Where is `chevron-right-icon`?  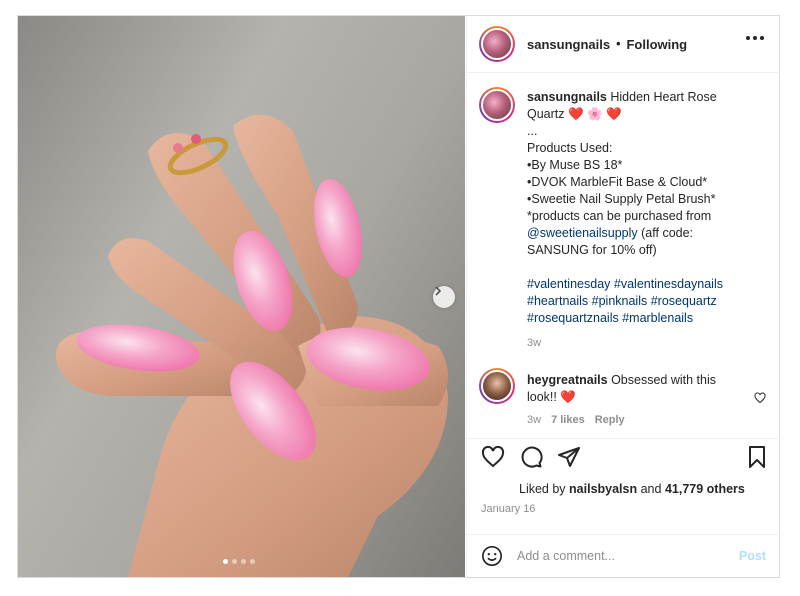
chevron-right-icon is located at coordinates (438, 291).